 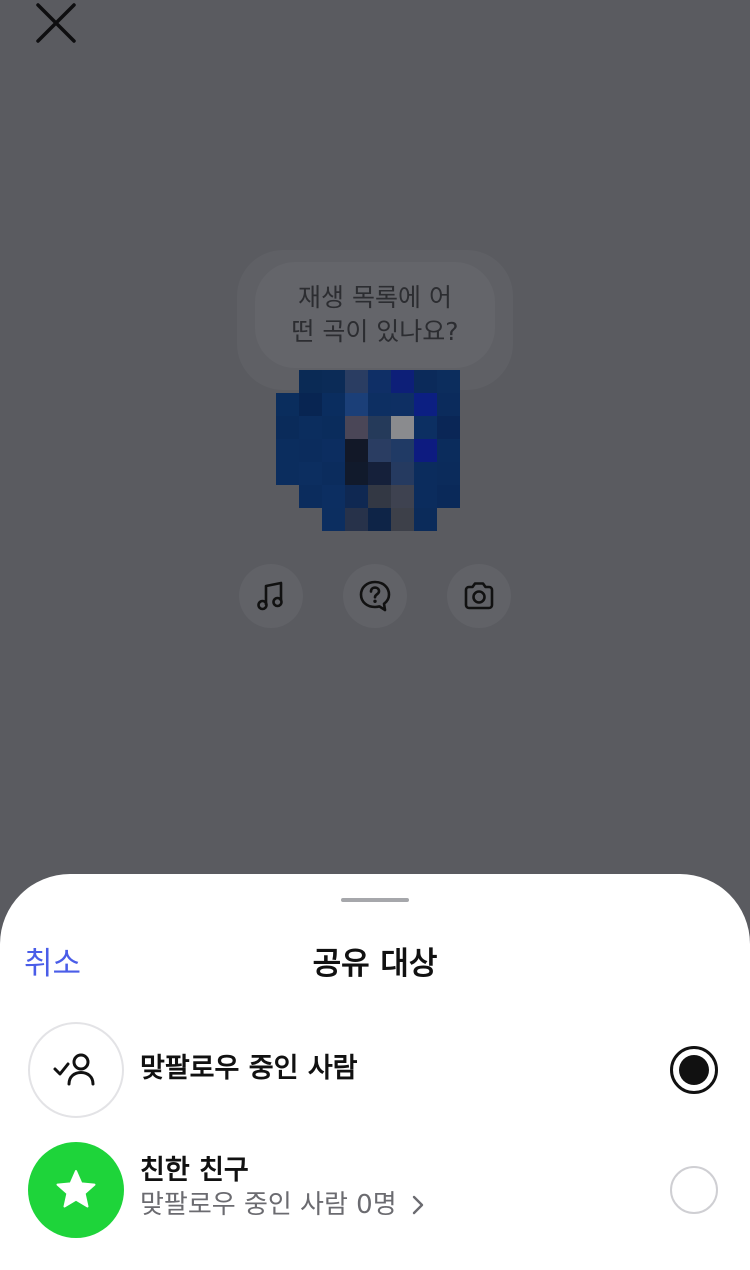 I want to click on music-button, so click(x=271, y=596).